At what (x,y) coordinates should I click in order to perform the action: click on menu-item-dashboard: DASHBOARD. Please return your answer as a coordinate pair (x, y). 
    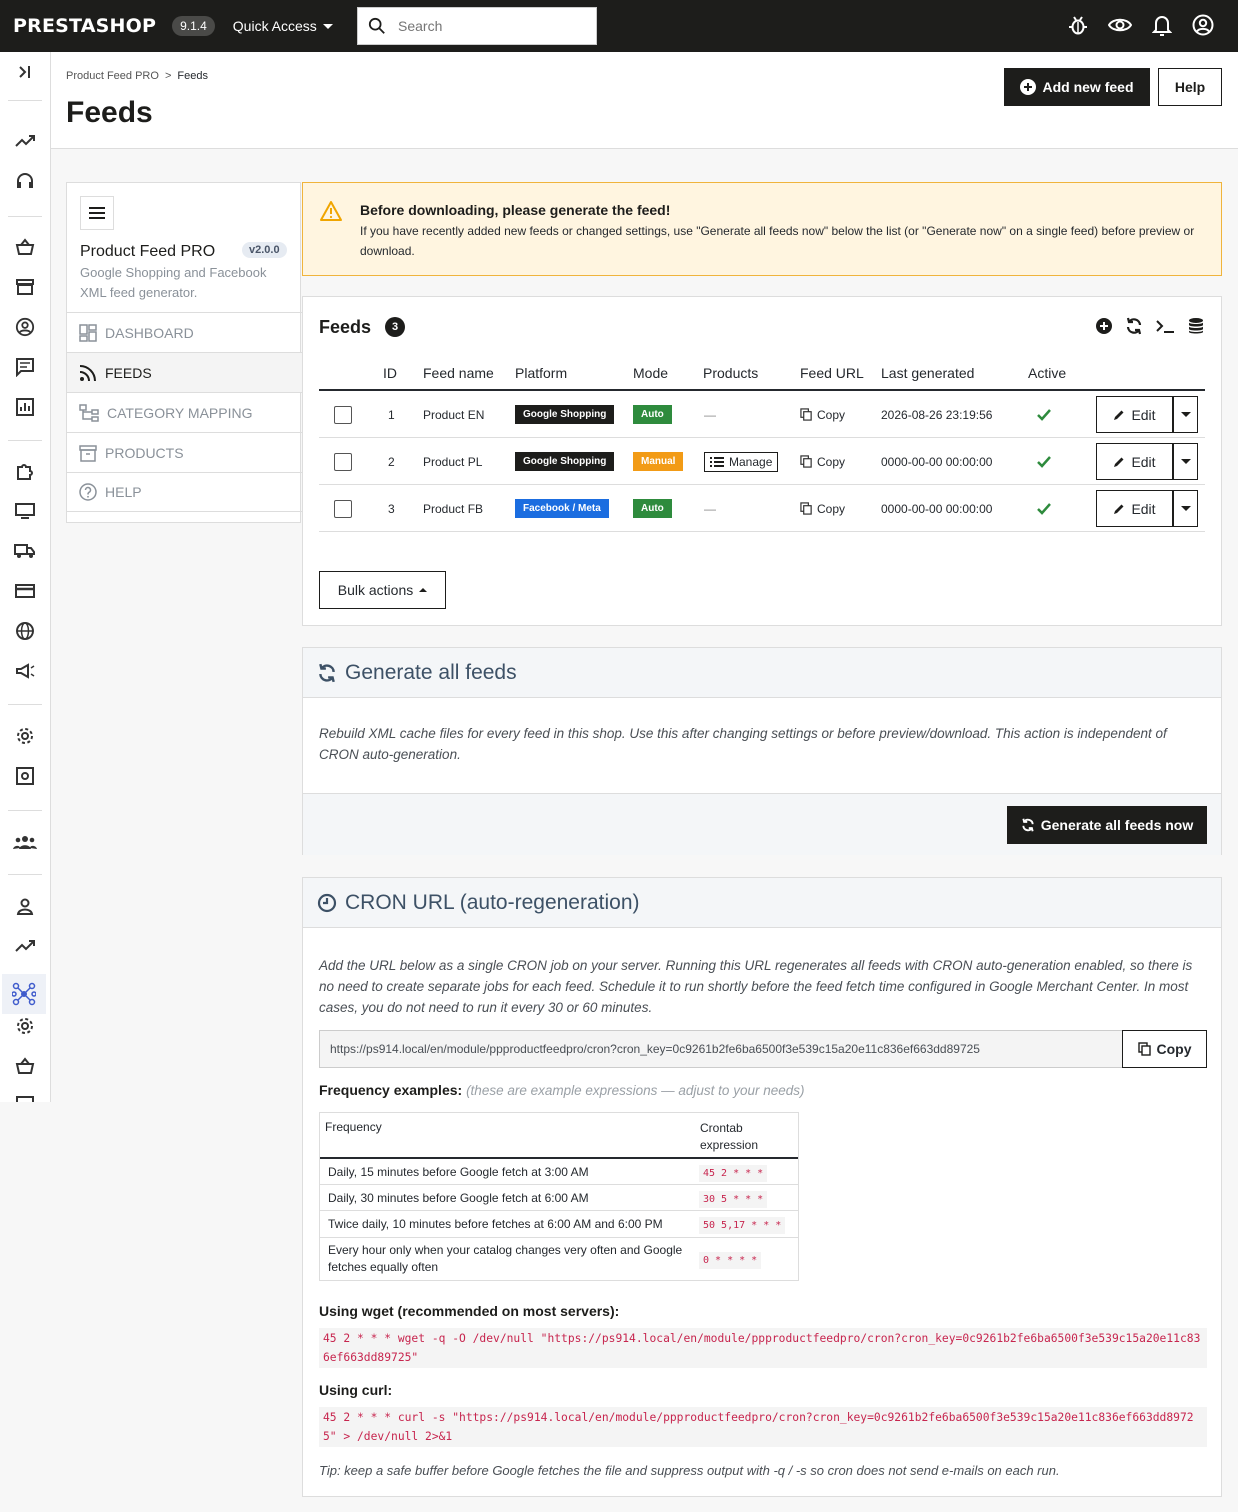
    Looking at the image, I should click on (184, 332).